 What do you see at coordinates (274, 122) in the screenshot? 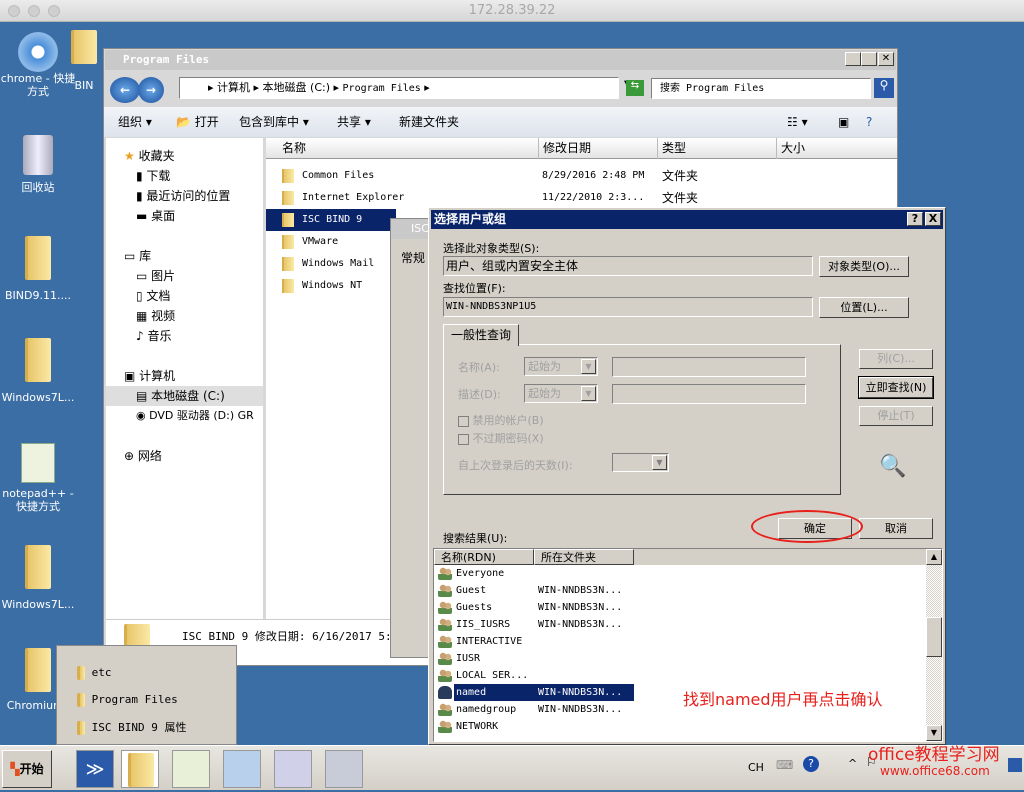
I see `include-library-menu: 包含到库中 ▾` at bounding box center [274, 122].